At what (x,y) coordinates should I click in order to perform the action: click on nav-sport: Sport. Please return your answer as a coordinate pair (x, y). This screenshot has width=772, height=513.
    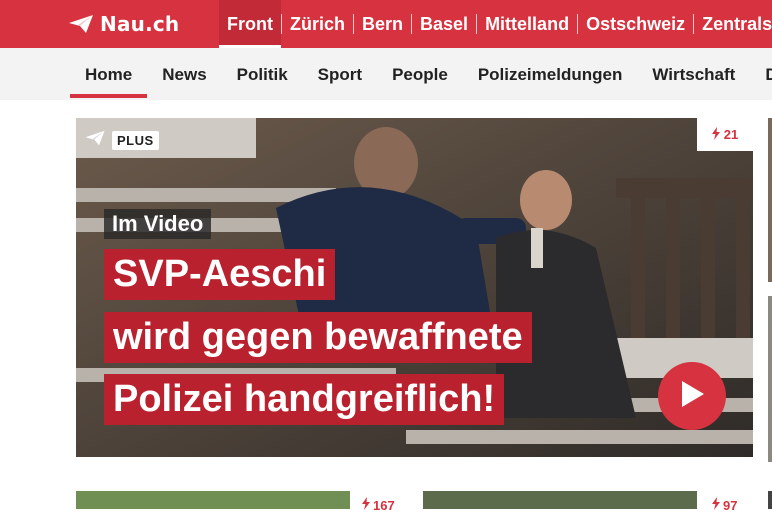
    Looking at the image, I should click on (340, 74).